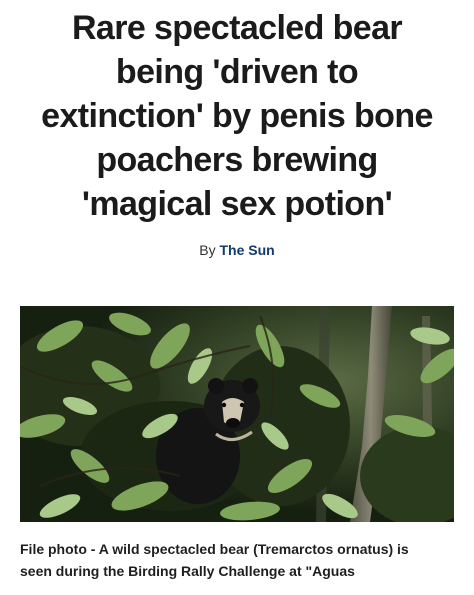 The width and height of the screenshot is (474, 595). Describe the element at coordinates (207, 250) in the screenshot. I see `byline-prefix: By` at that location.